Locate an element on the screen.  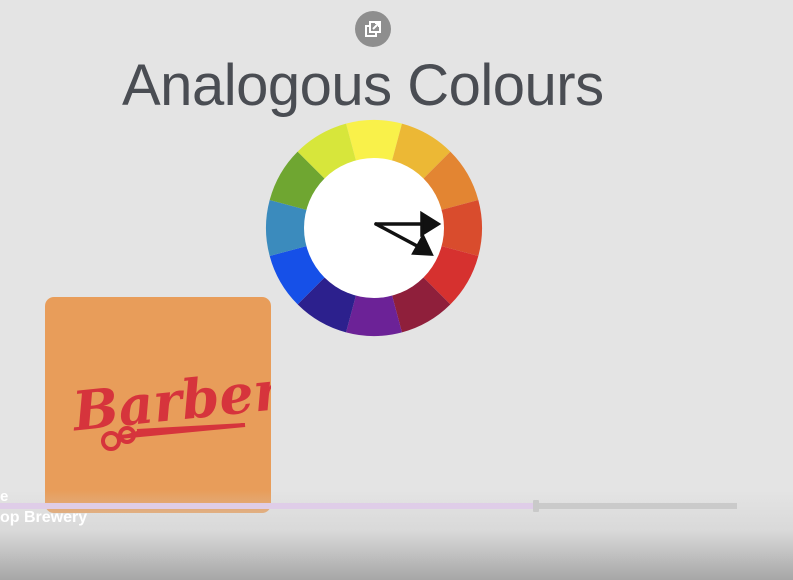
color-wheel is located at coordinates (374, 228).